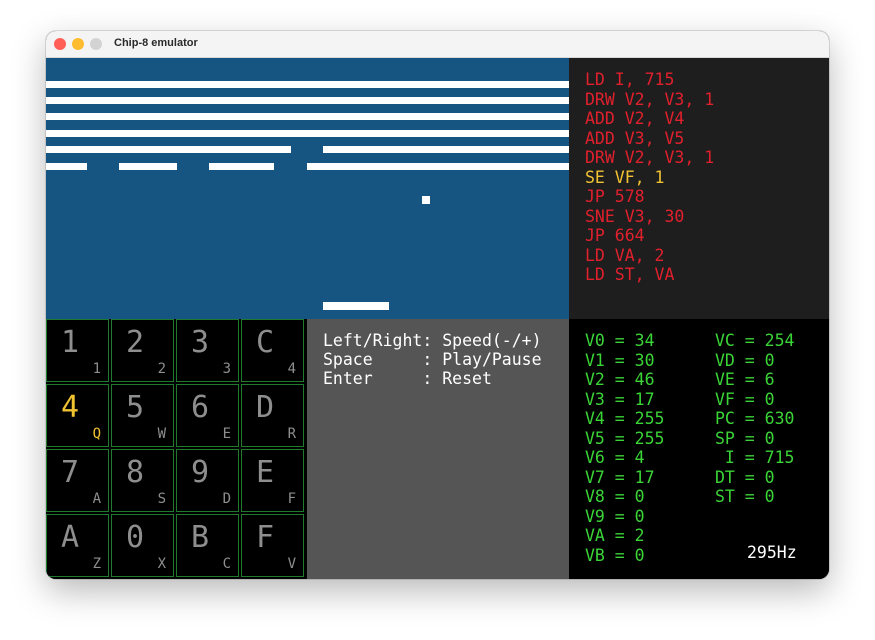 The height and width of the screenshot is (640, 875). What do you see at coordinates (620, 340) in the screenshot?
I see `register-value: V0 = 34` at bounding box center [620, 340].